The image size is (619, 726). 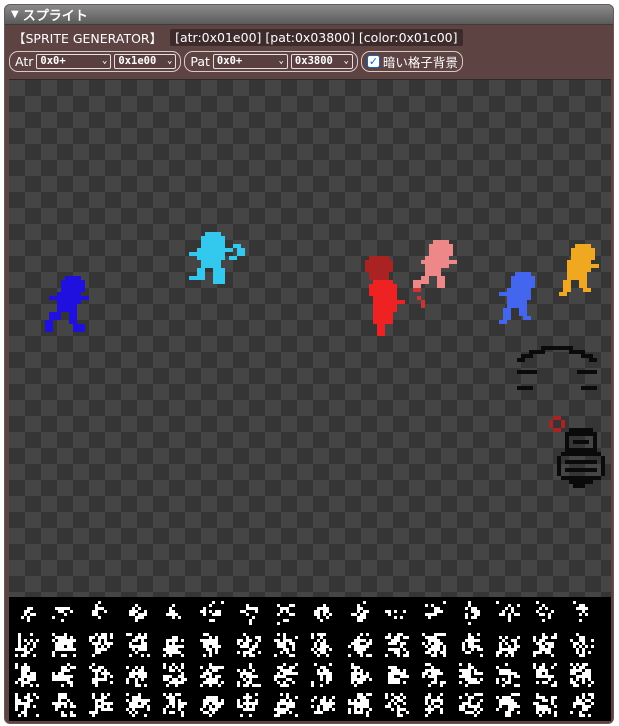 What do you see at coordinates (229, 61) in the screenshot?
I see `pat-offset-value: 0x0+` at bounding box center [229, 61].